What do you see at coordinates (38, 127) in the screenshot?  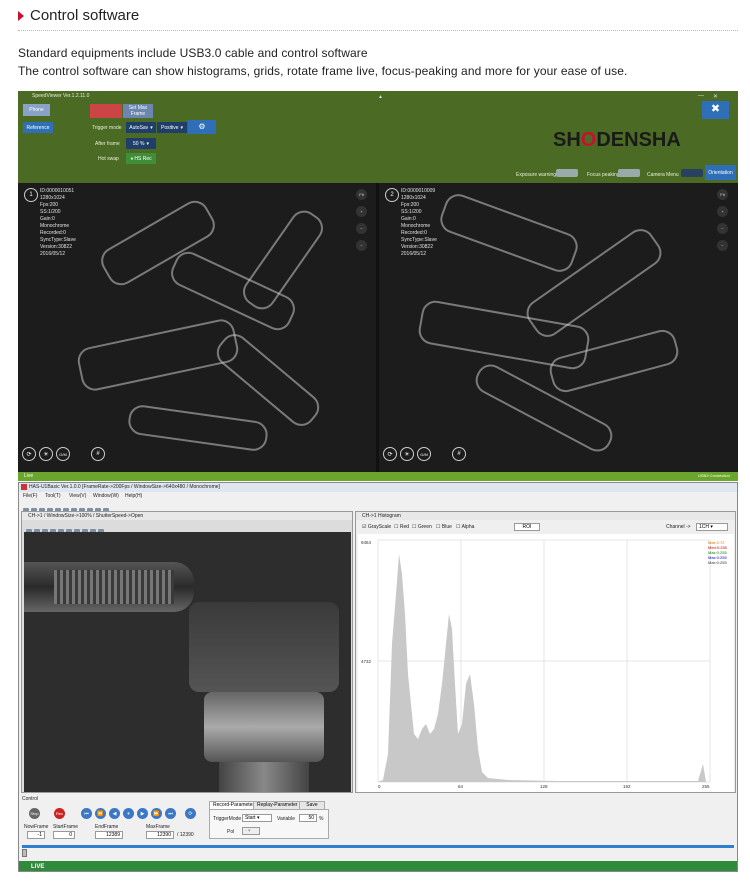 I see `reference-button: Reference` at bounding box center [38, 127].